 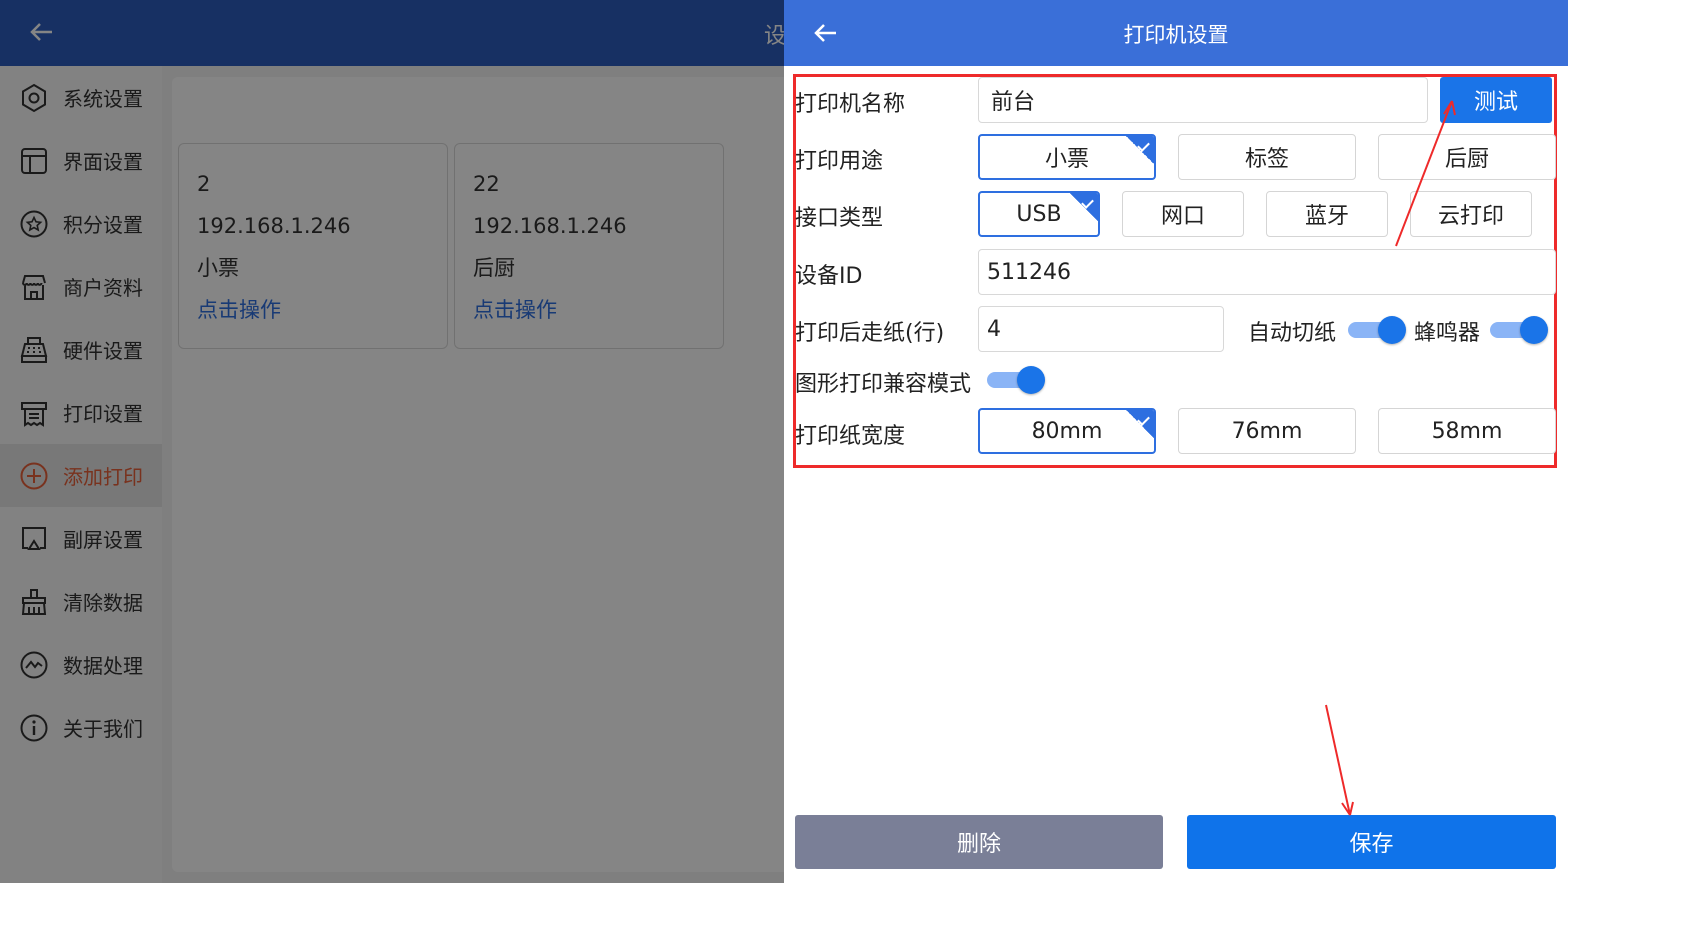 What do you see at coordinates (850, 104) in the screenshot?
I see `printer-name-label: 打印机名称` at bounding box center [850, 104].